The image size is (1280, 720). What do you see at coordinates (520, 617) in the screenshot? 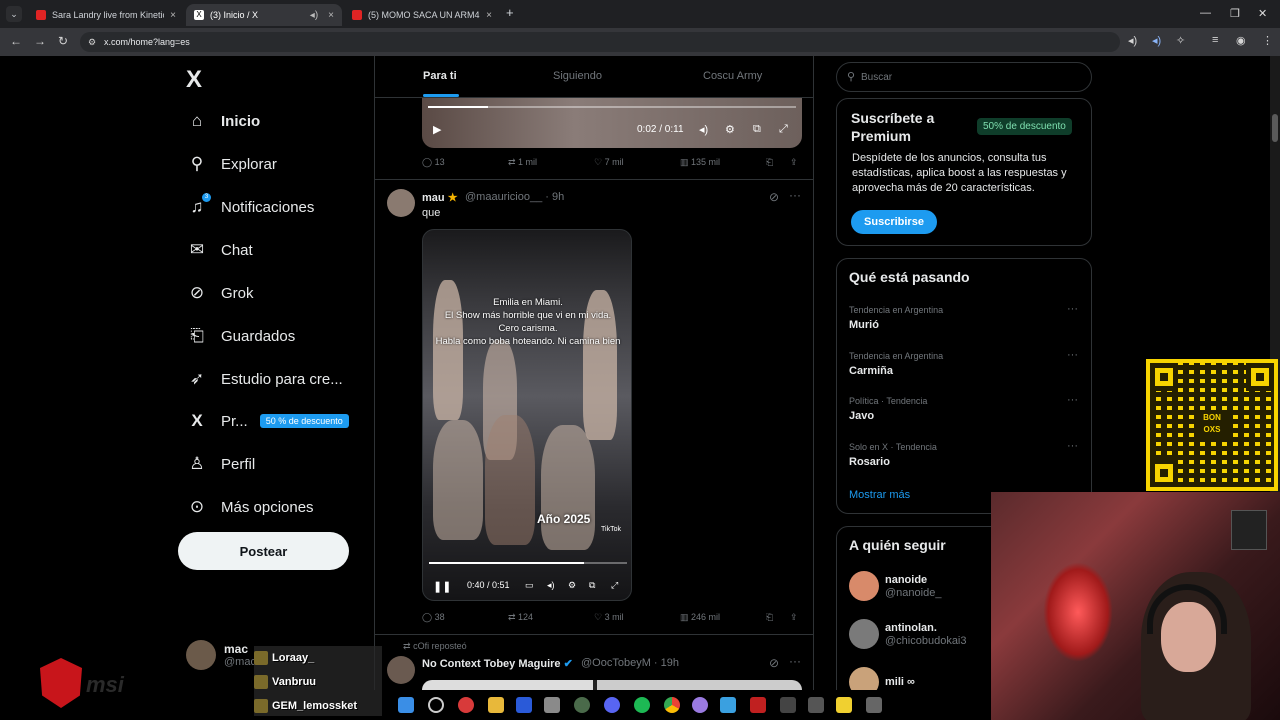
I see `repost-button: ⇄ 124` at bounding box center [520, 617].